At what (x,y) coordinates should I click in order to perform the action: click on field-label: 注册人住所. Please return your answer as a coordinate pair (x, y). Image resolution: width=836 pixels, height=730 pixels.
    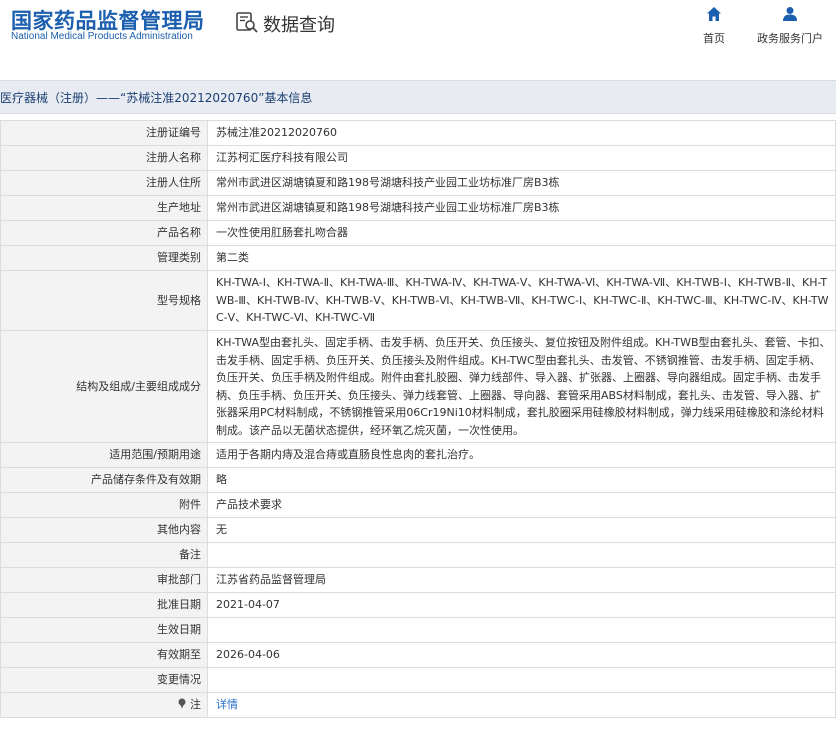
    Looking at the image, I should click on (104, 183).